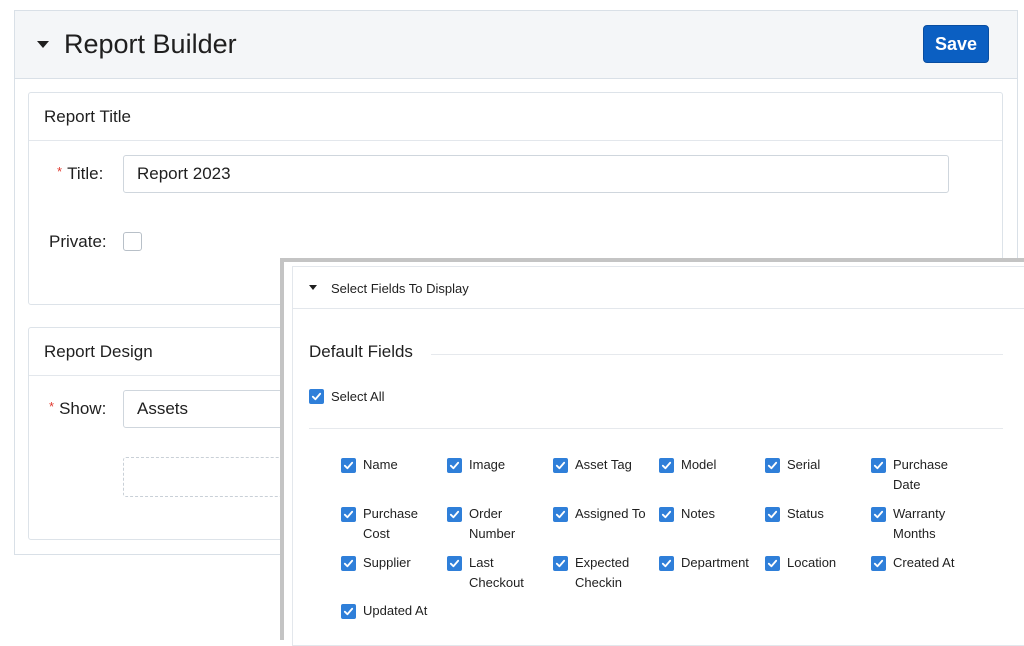 The width and height of the screenshot is (1024, 646). Describe the element at coordinates (610, 513) in the screenshot. I see `field-label: Assigned To` at that location.